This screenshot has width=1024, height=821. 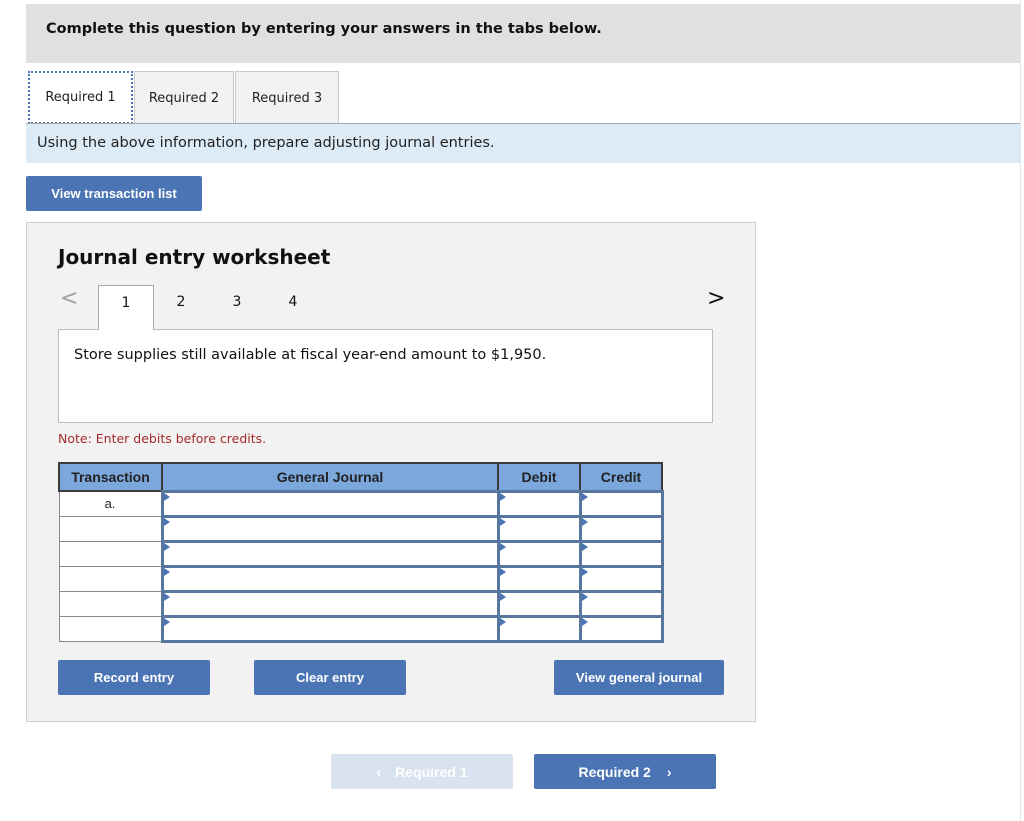 I want to click on previous-requirement-label: Required 1, so click(x=431, y=771).